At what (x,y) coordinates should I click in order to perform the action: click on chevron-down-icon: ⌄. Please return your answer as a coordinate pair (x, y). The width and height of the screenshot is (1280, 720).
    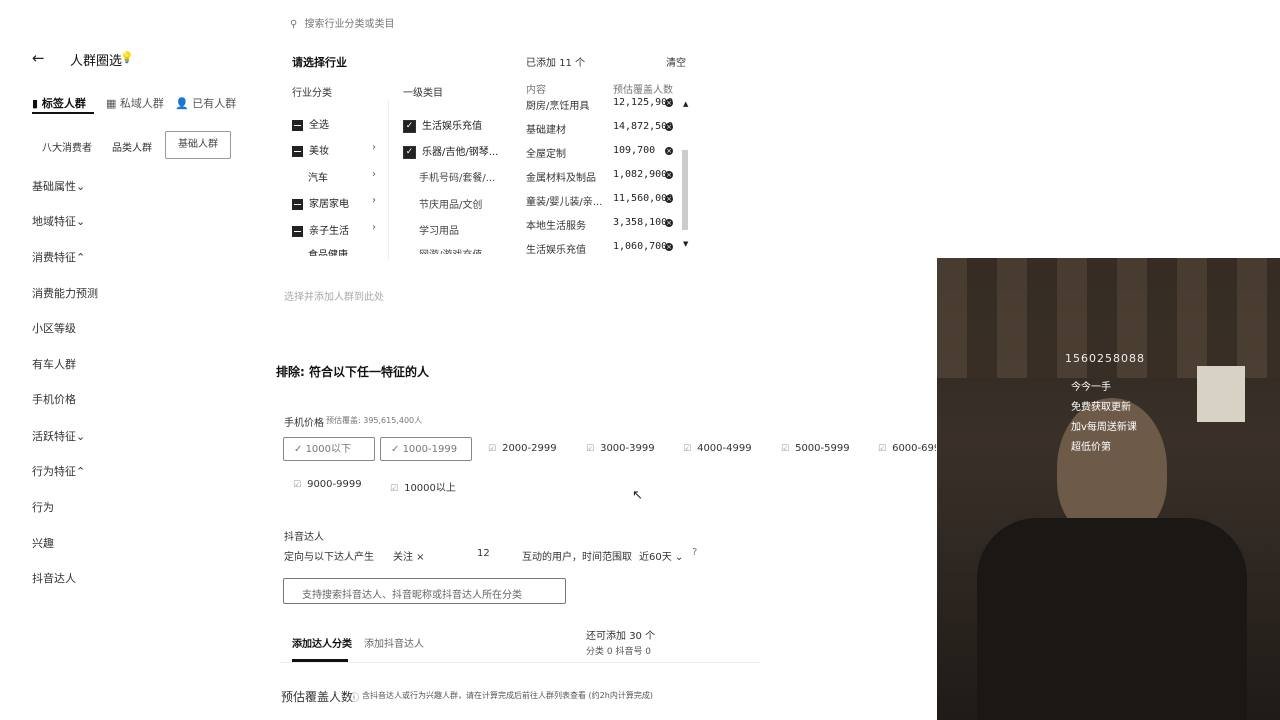
    Looking at the image, I should click on (81, 186).